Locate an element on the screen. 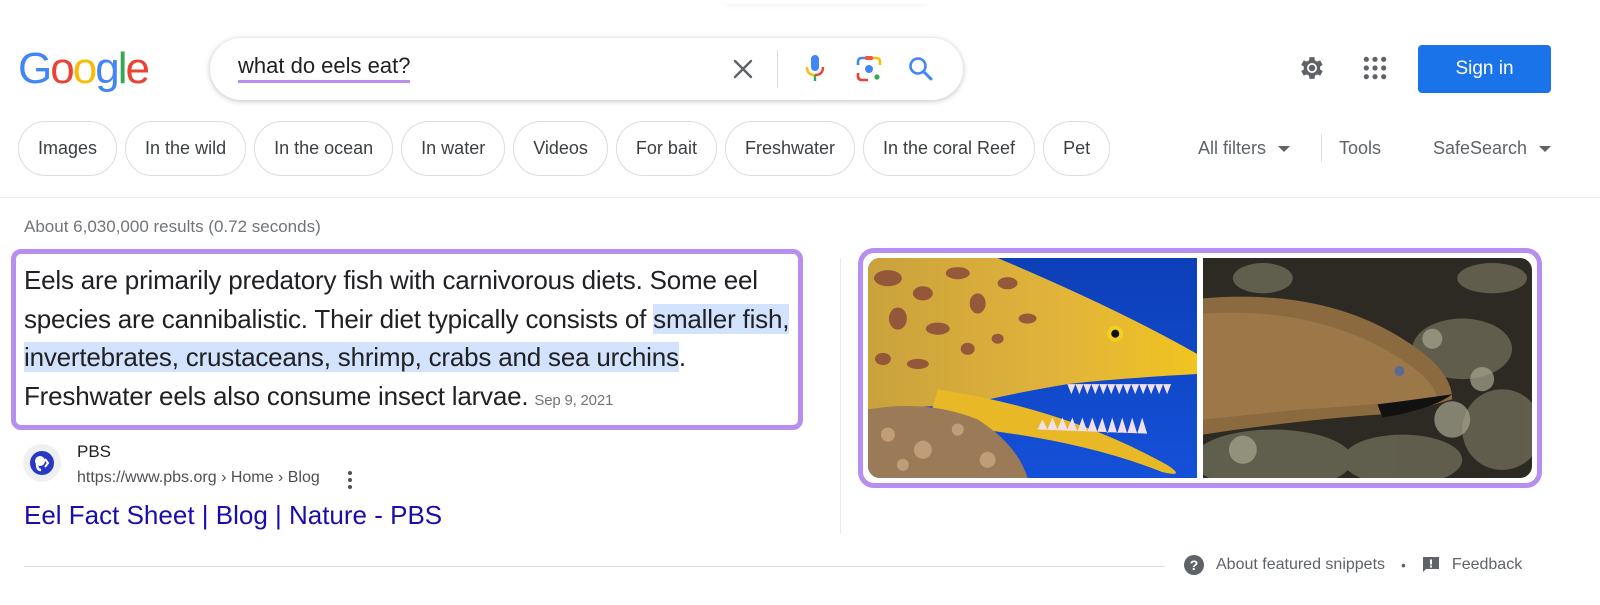  settings-button is located at coordinates (1312, 68).